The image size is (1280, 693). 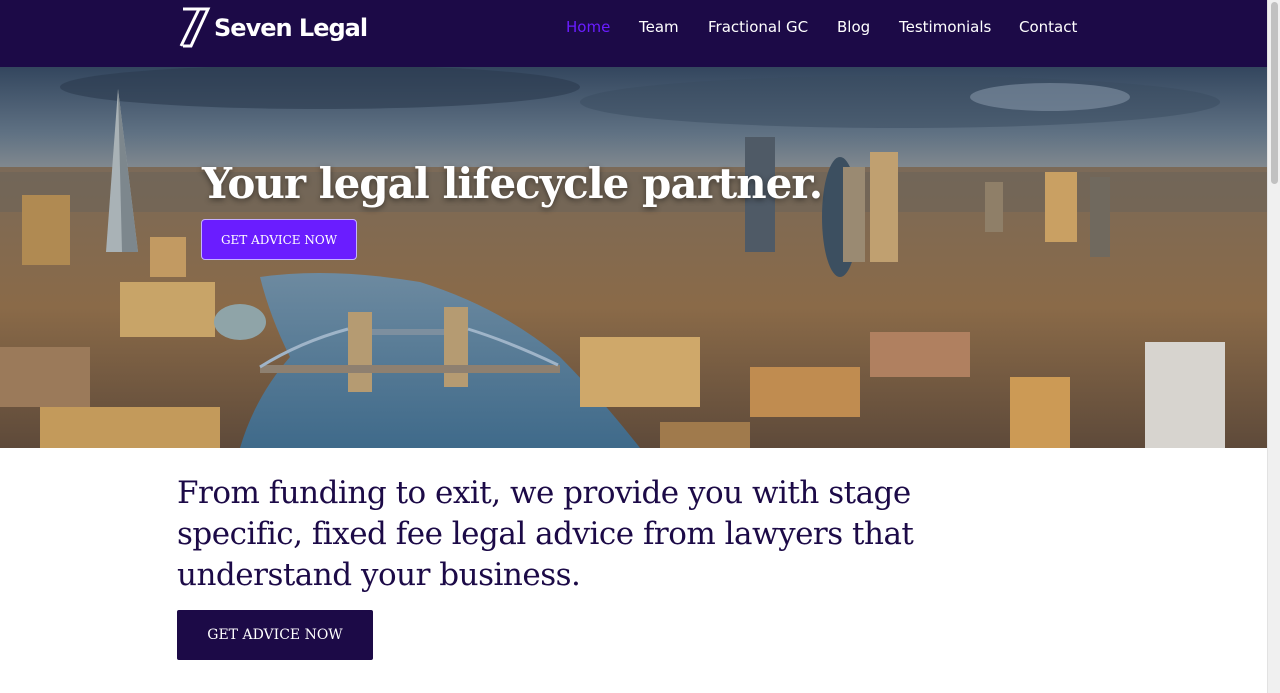 I want to click on nav-blog-link: Blog, so click(x=853, y=27).